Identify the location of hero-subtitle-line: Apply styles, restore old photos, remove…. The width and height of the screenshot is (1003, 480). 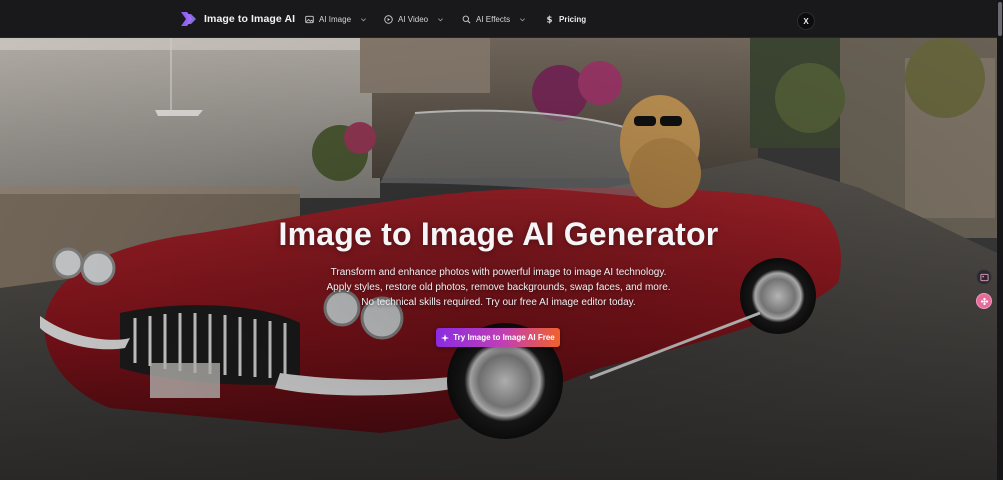
(498, 287).